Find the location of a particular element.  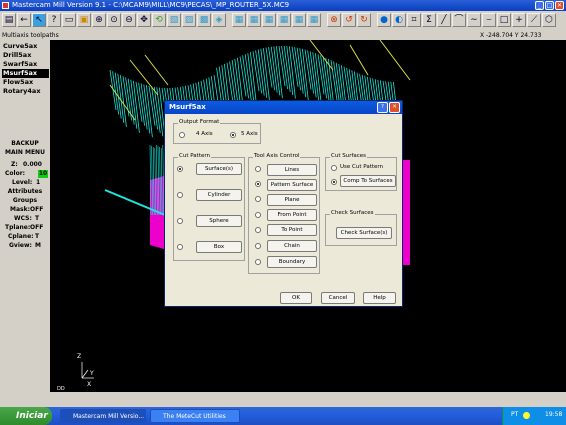

sphere-icon: ● is located at coordinates (384, 20).